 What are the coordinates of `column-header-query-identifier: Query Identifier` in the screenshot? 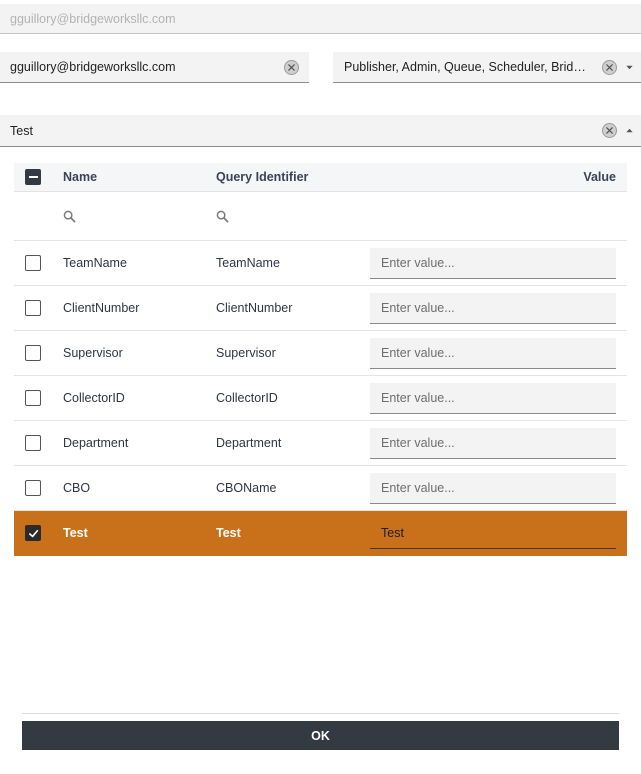 It's located at (262, 177).